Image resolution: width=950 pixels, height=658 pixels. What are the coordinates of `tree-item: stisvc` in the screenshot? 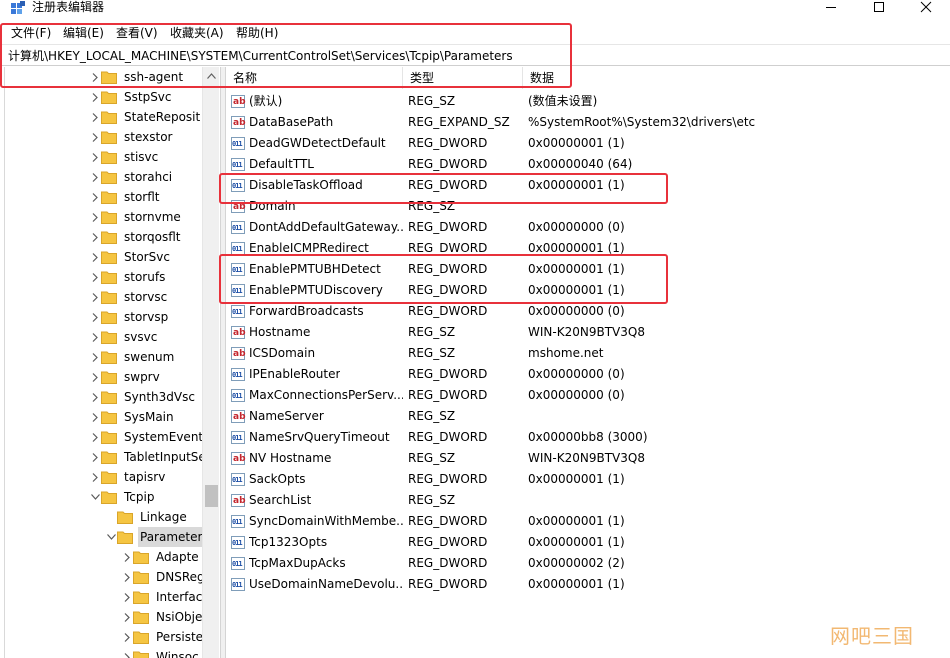 It's located at (124, 157).